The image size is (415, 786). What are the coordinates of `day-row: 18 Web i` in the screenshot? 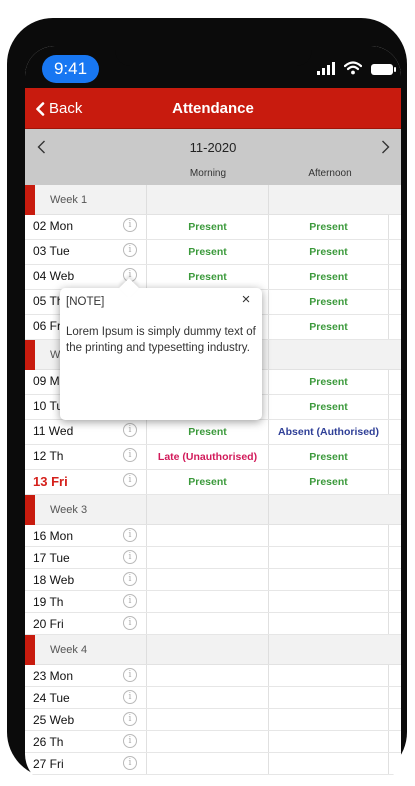 It's located at (213, 580).